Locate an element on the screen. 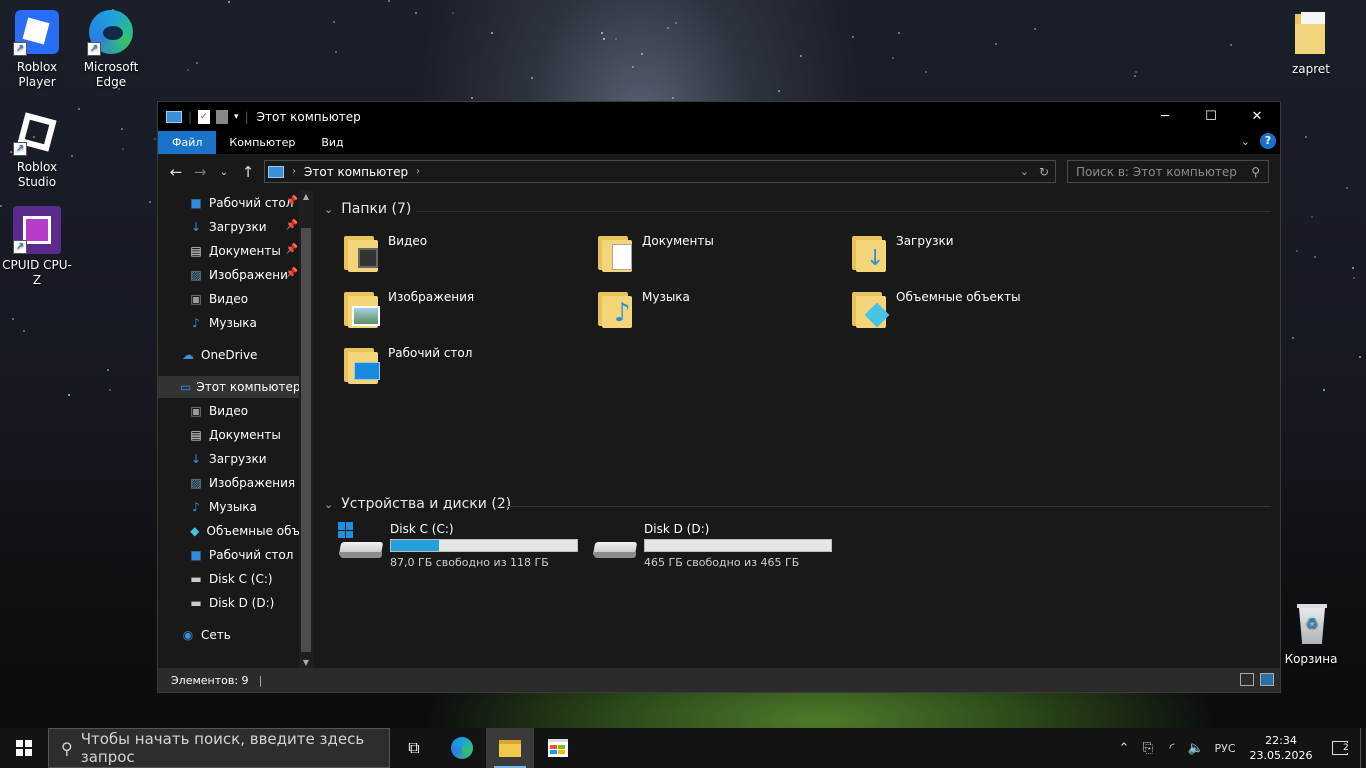  folder-item: Изображения is located at coordinates (462, 312).